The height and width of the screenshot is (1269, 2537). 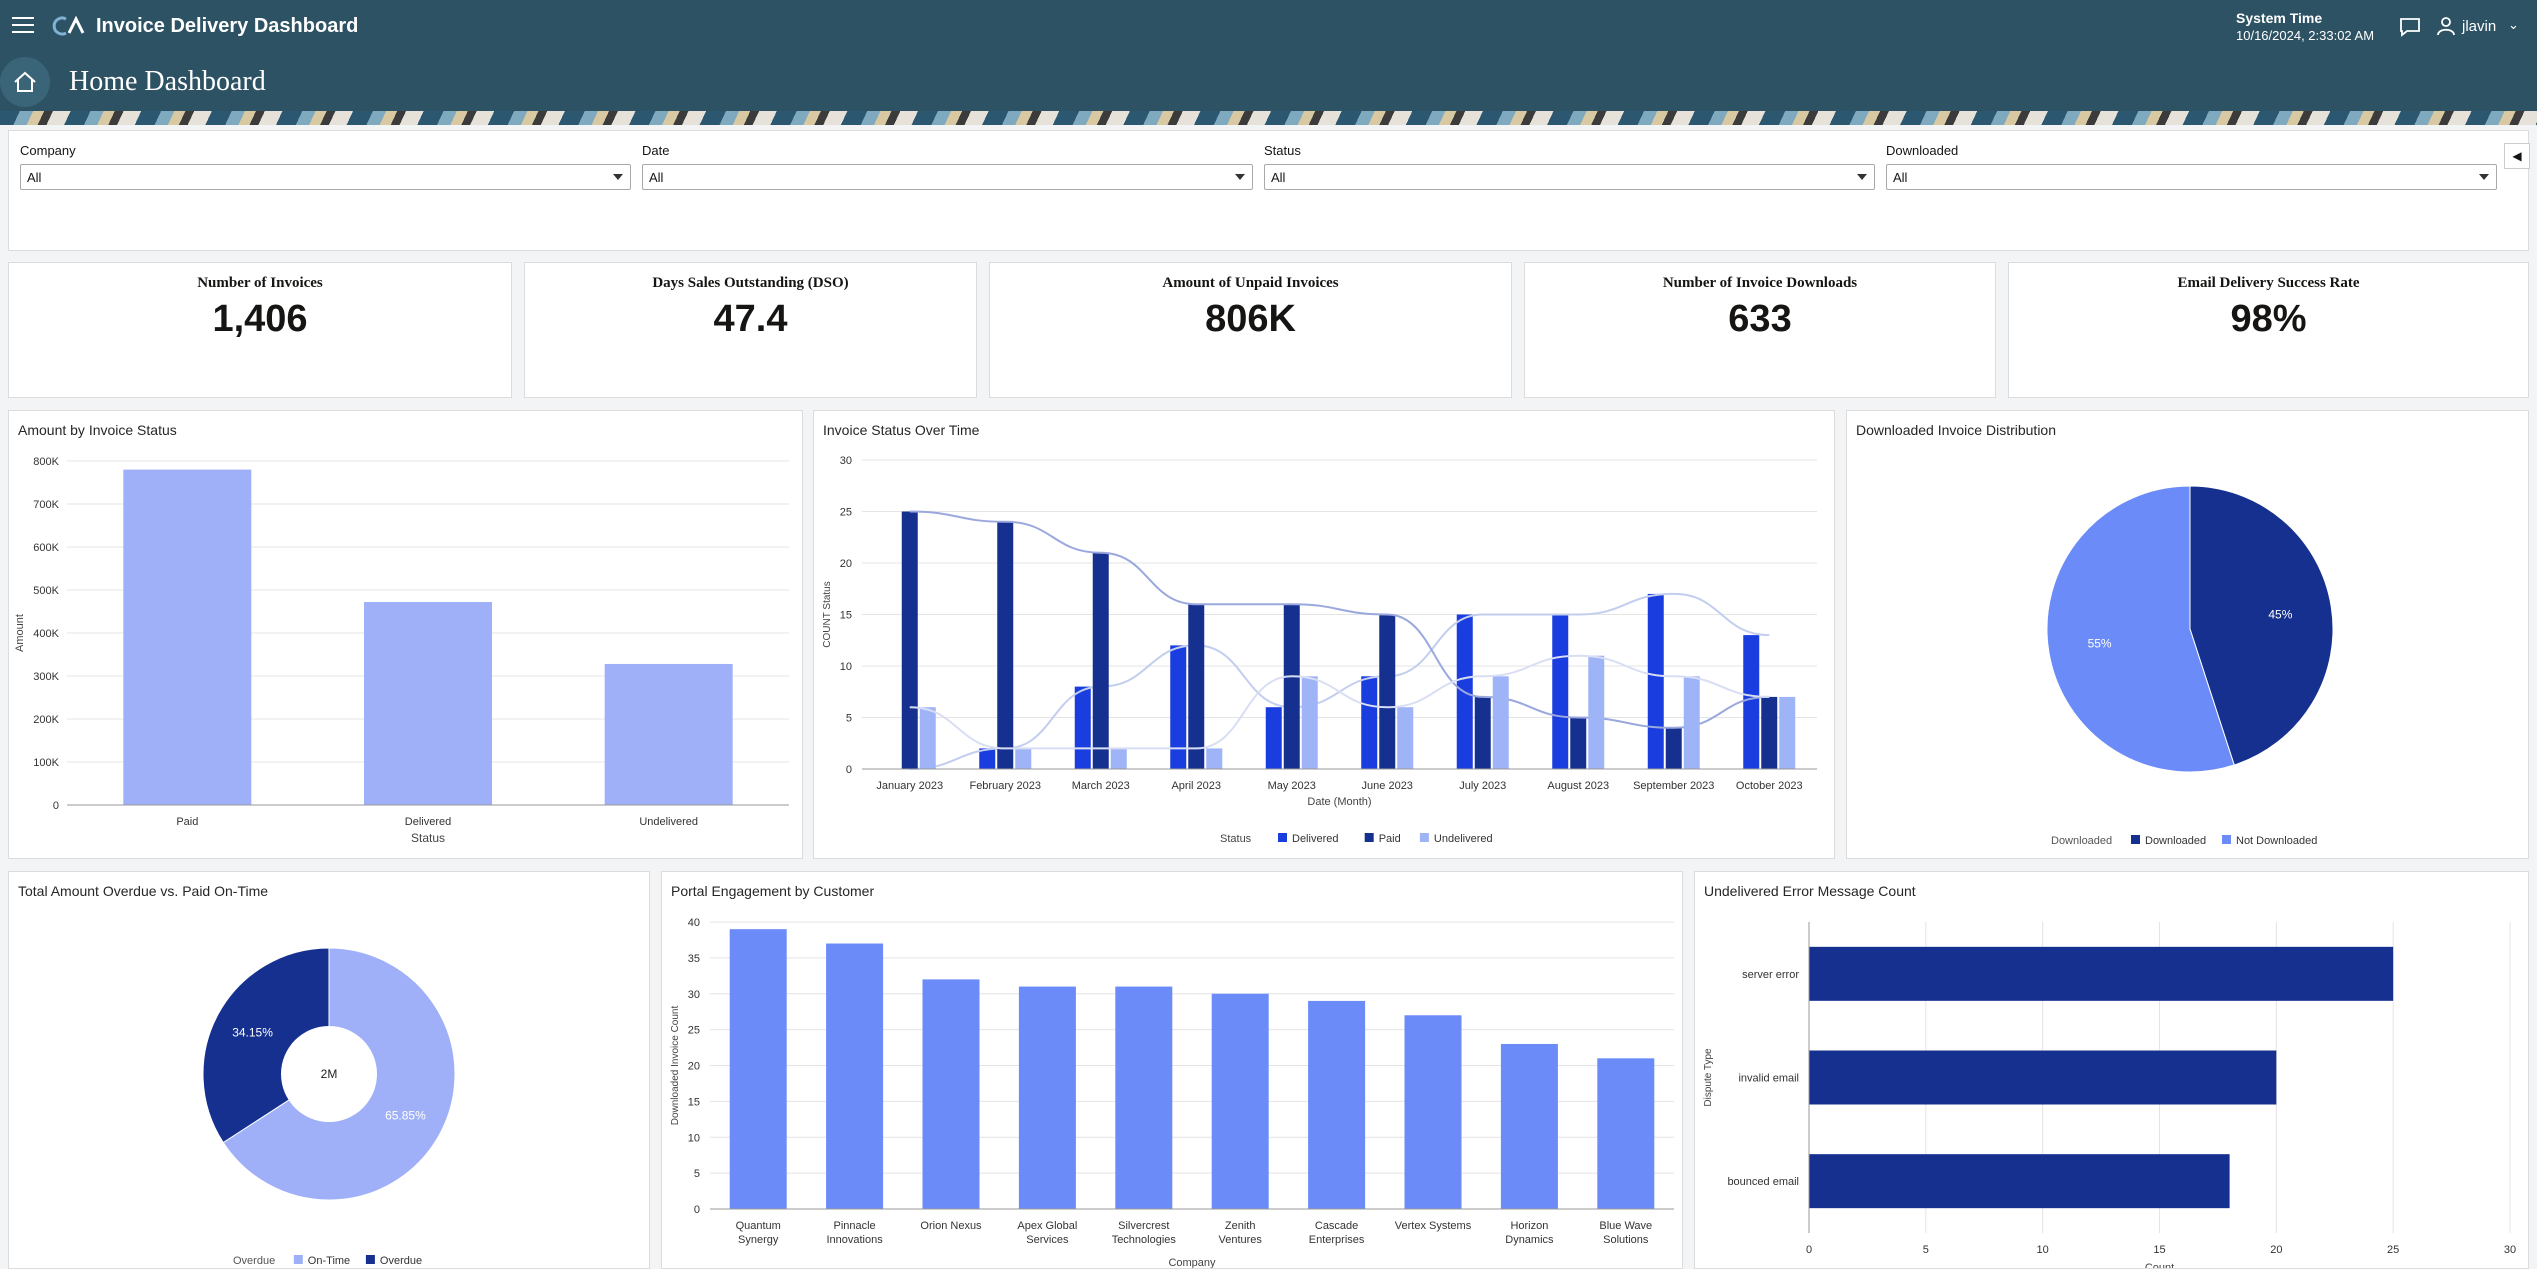 What do you see at coordinates (2081, 841) in the screenshot?
I see `legend-title: Downloaded` at bounding box center [2081, 841].